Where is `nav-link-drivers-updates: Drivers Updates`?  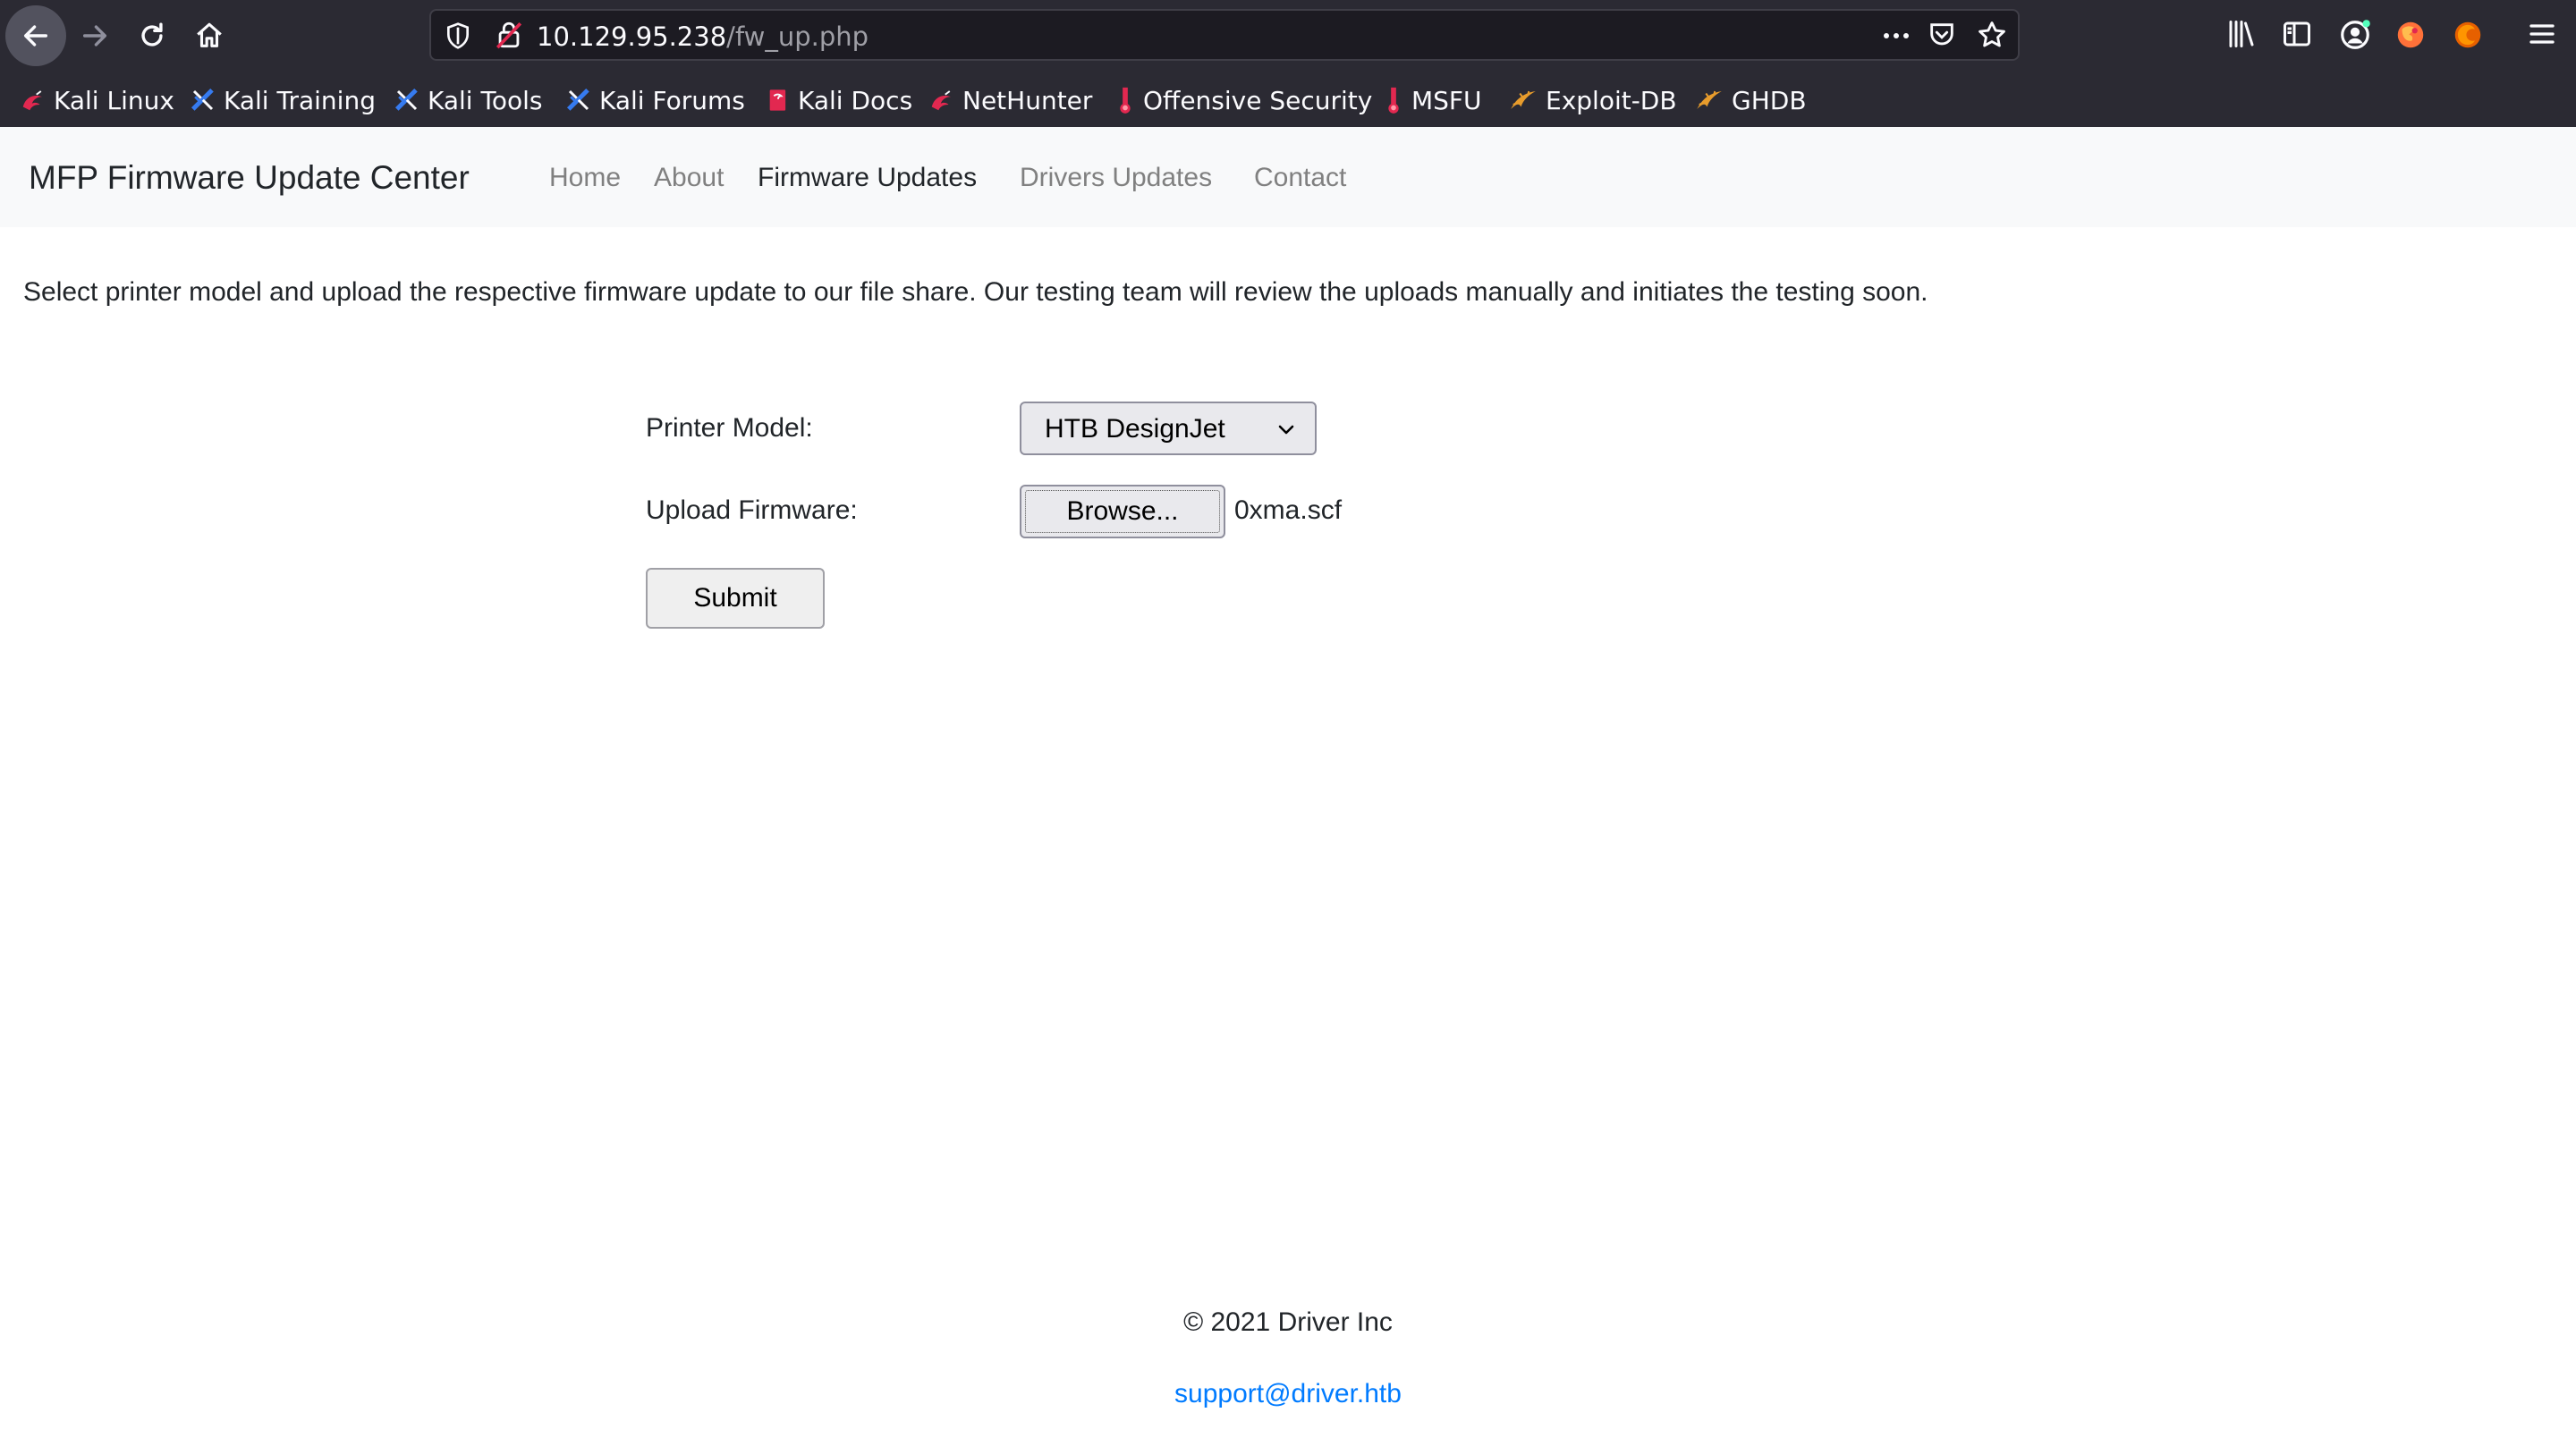 nav-link-drivers-updates: Drivers Updates is located at coordinates (1116, 178).